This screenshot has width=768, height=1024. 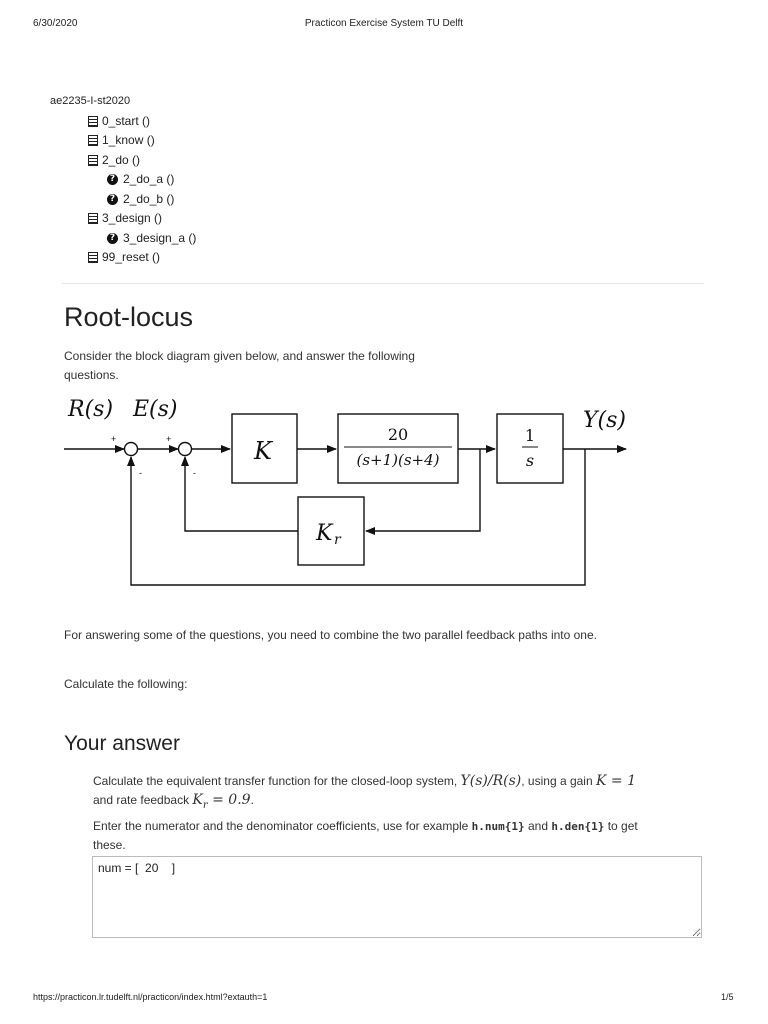 I want to click on question-part-3: and rate feedback, so click(x=141, y=800).